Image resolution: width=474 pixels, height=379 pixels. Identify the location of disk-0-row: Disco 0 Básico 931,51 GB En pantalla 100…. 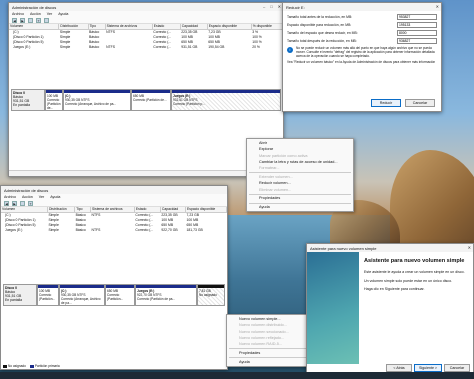
(146, 100).